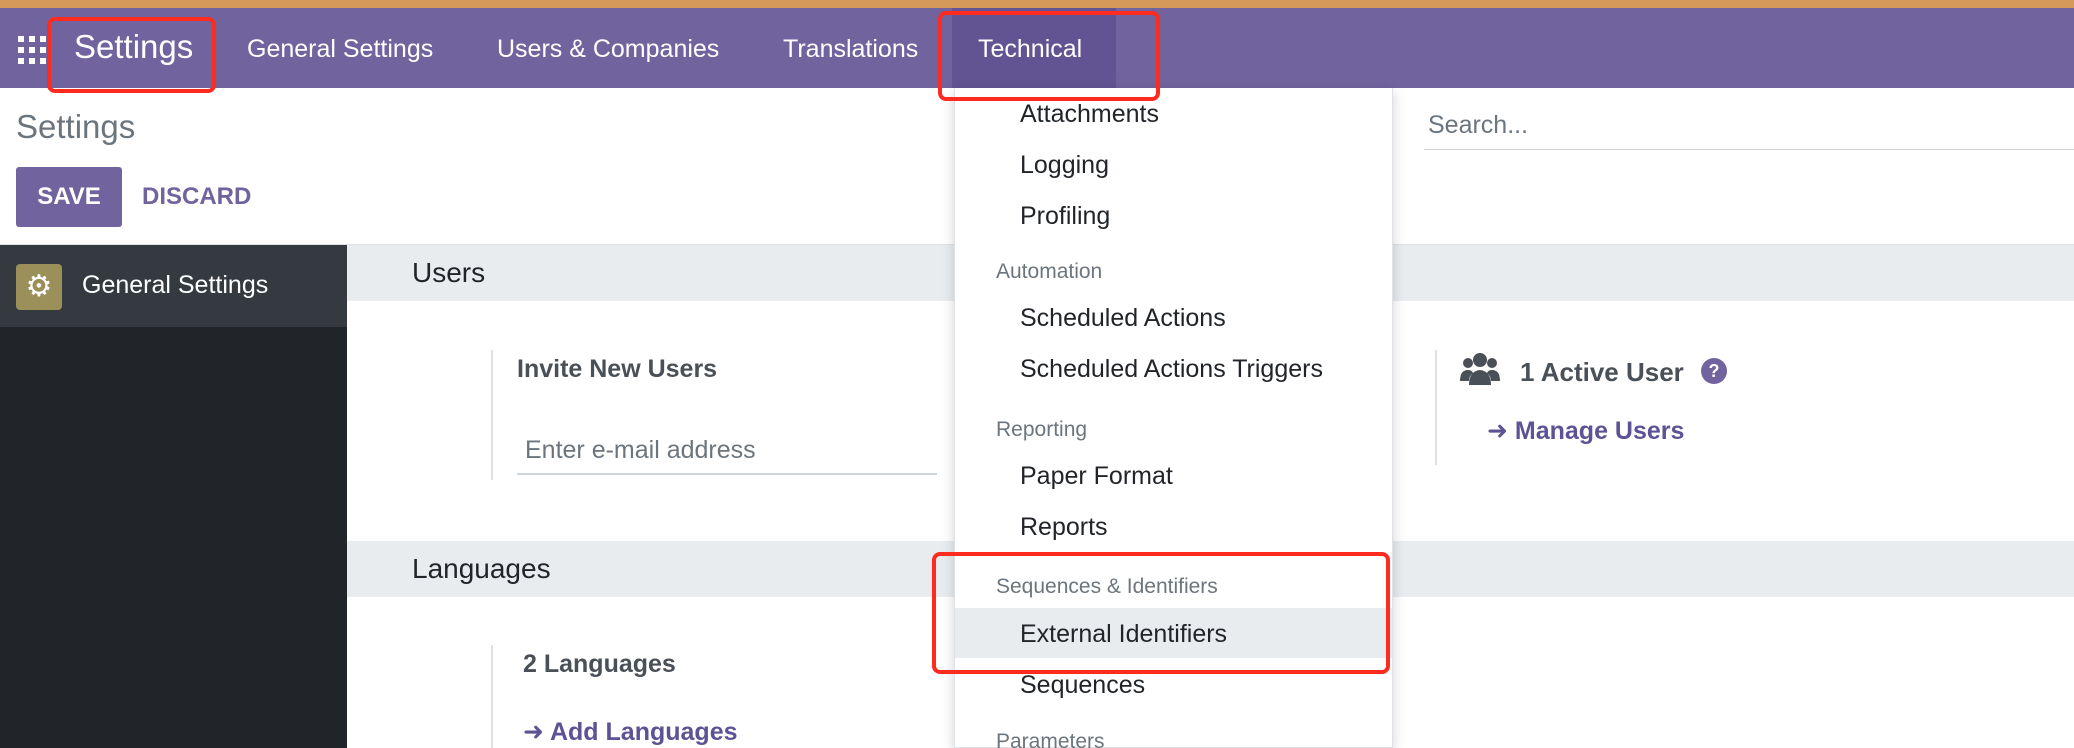 The width and height of the screenshot is (2074, 748). What do you see at coordinates (1083, 685) in the screenshot?
I see `menu-item-label: Sequences` at bounding box center [1083, 685].